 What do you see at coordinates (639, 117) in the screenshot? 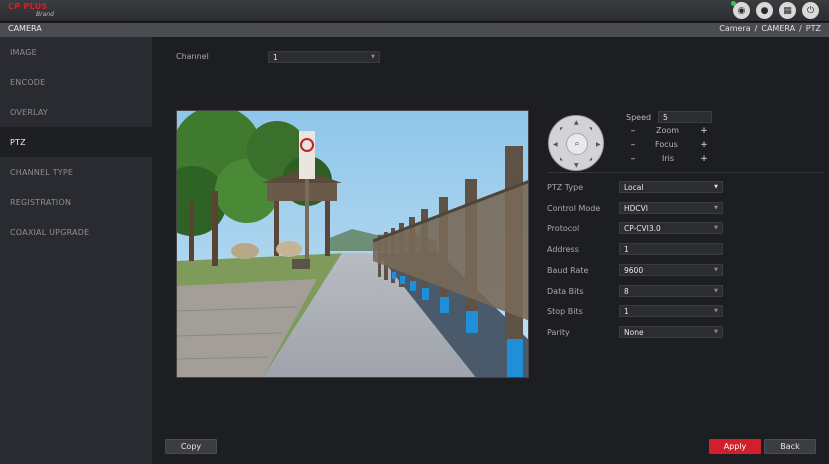
I see `speed-label: Speed` at bounding box center [639, 117].